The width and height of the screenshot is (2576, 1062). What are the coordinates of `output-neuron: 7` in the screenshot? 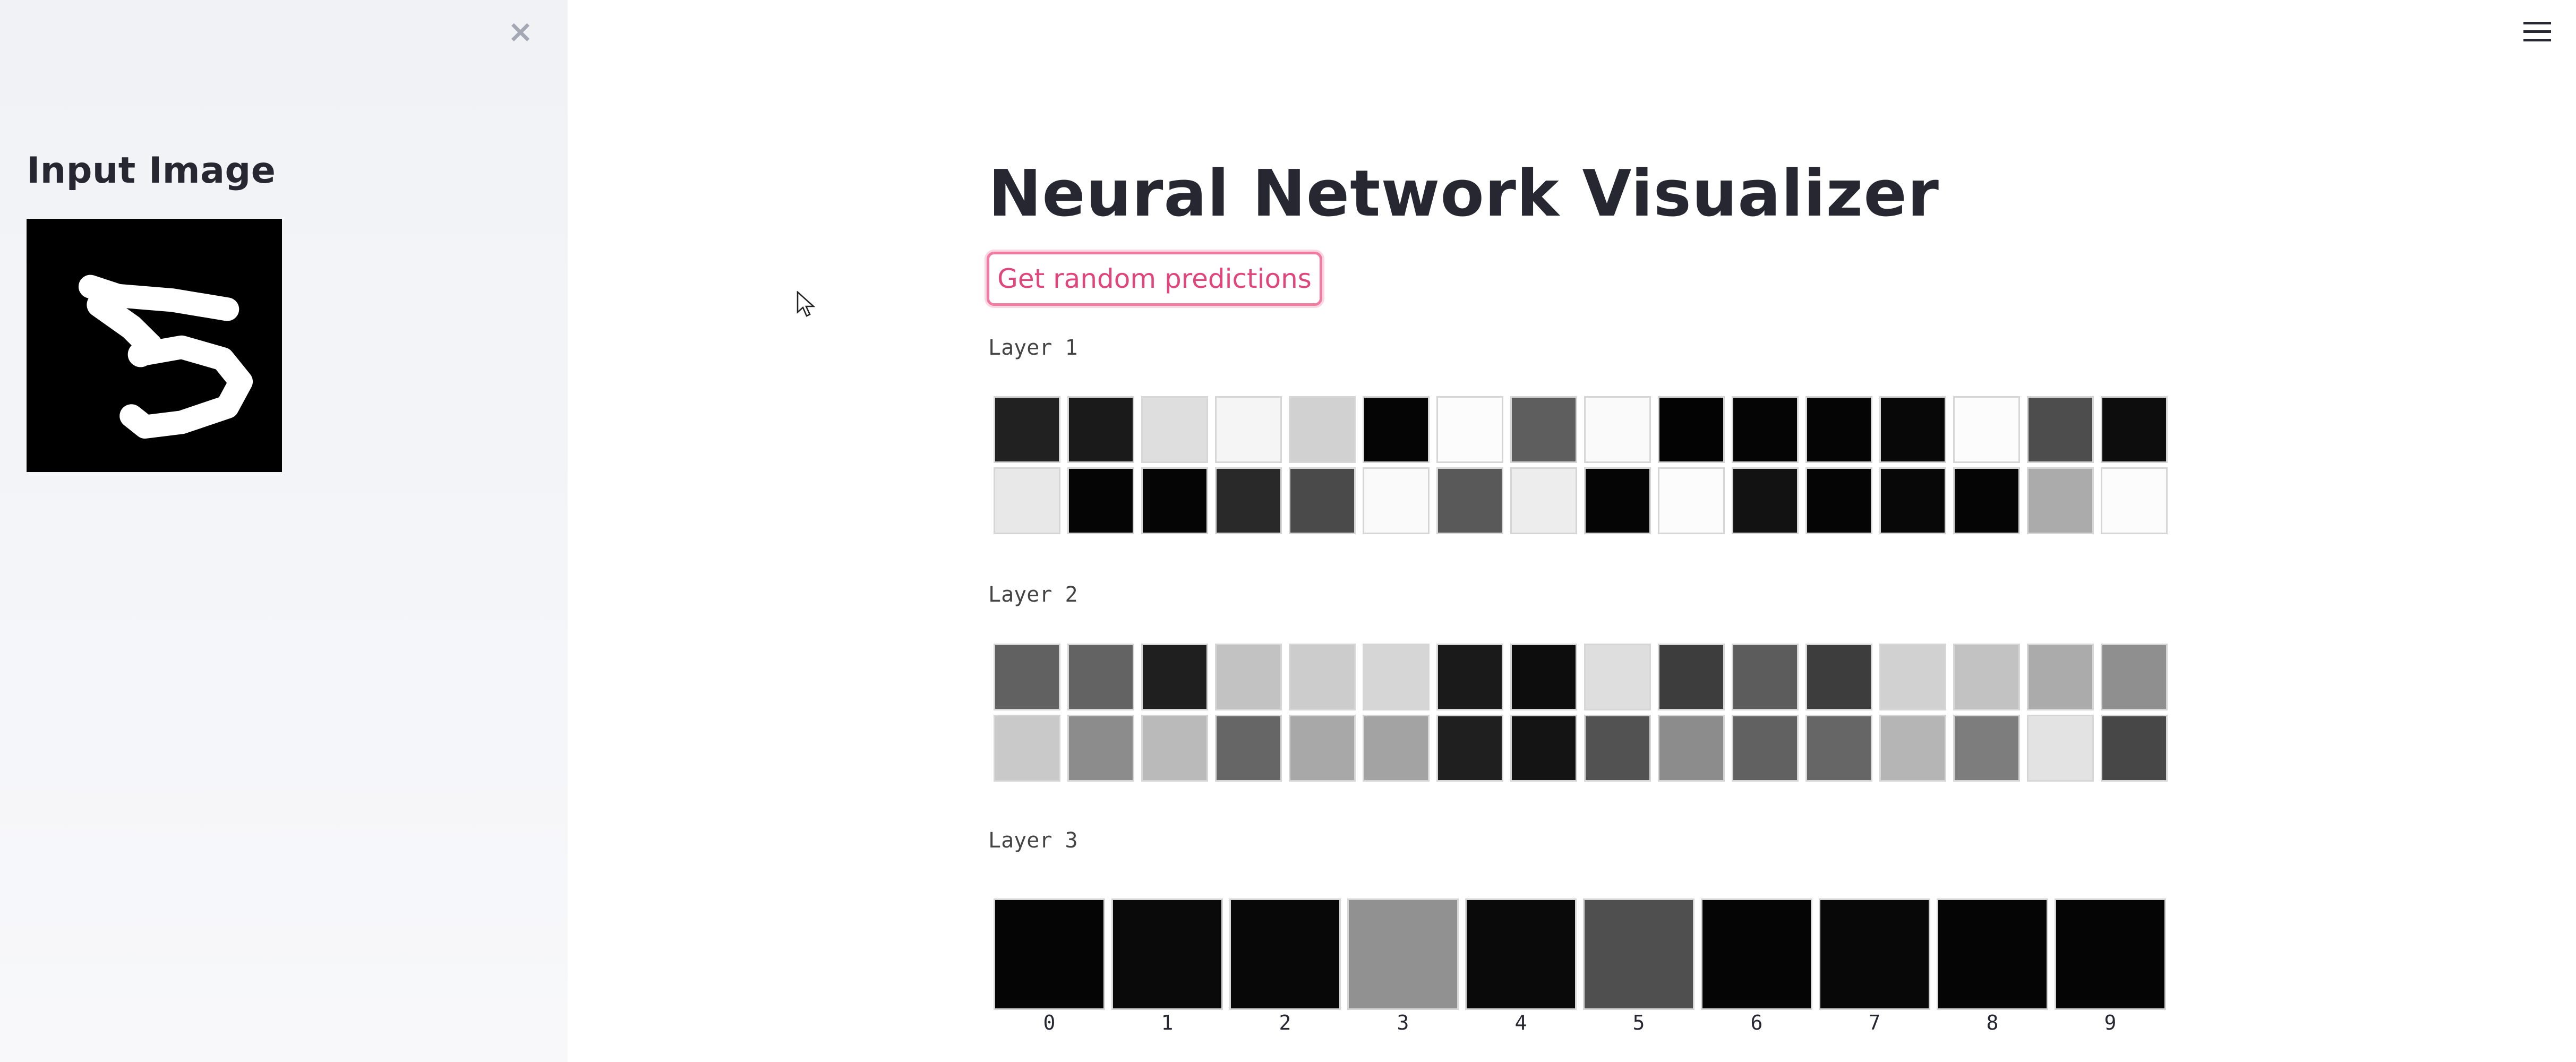 It's located at (1875, 966).